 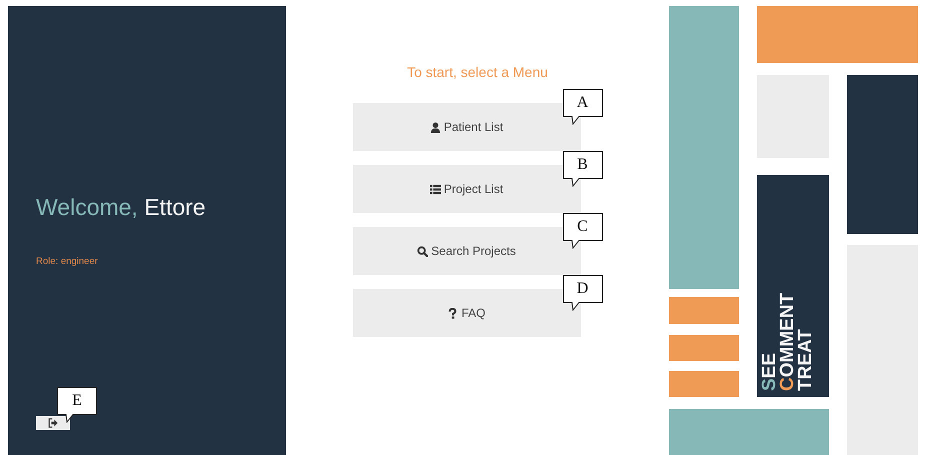 What do you see at coordinates (175, 207) in the screenshot?
I see `user-name: Ettore` at bounding box center [175, 207].